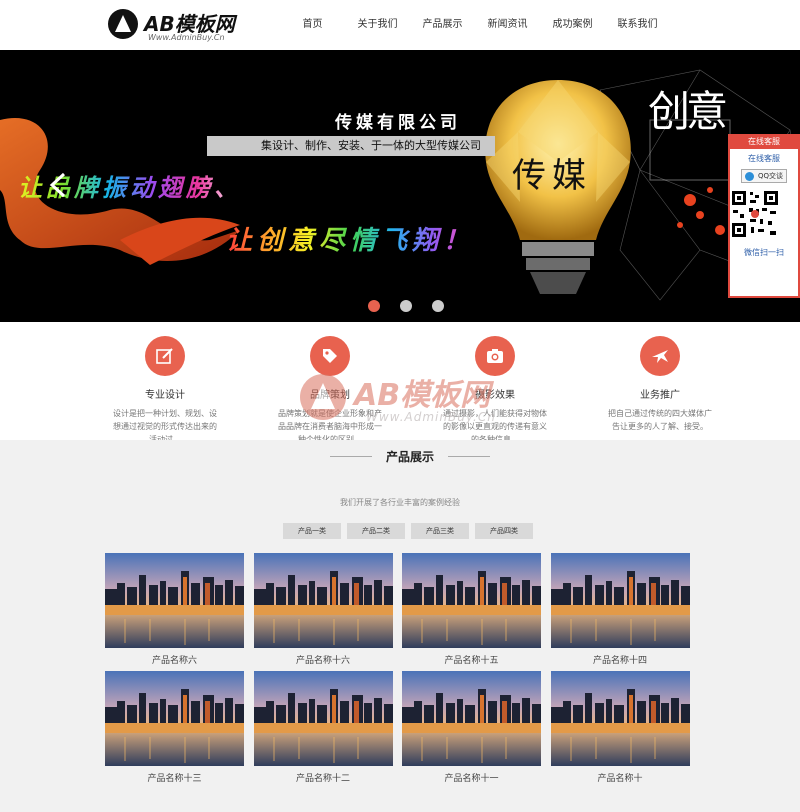 This screenshot has width=800, height=812. Describe the element at coordinates (755, 214) in the screenshot. I see `wechat-qr-code` at that location.